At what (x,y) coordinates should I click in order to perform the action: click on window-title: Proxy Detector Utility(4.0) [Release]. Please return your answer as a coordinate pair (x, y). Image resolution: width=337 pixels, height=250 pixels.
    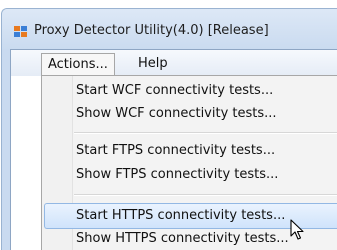
    Looking at the image, I should click on (151, 30).